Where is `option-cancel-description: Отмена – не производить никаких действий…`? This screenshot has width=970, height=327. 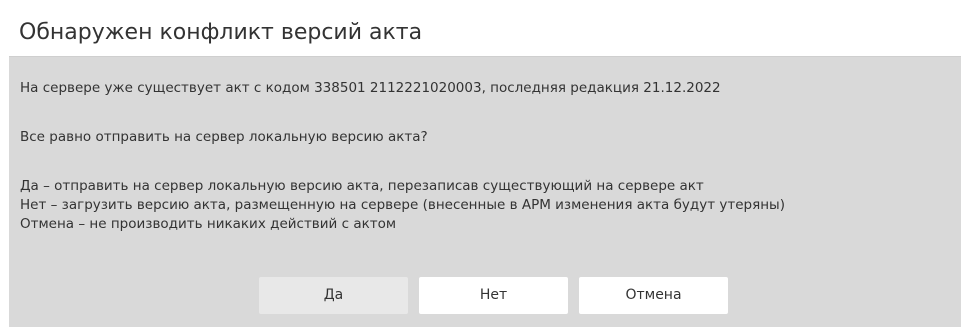
option-cancel-description: Отмена – не производить никаких действий… is located at coordinates (208, 224).